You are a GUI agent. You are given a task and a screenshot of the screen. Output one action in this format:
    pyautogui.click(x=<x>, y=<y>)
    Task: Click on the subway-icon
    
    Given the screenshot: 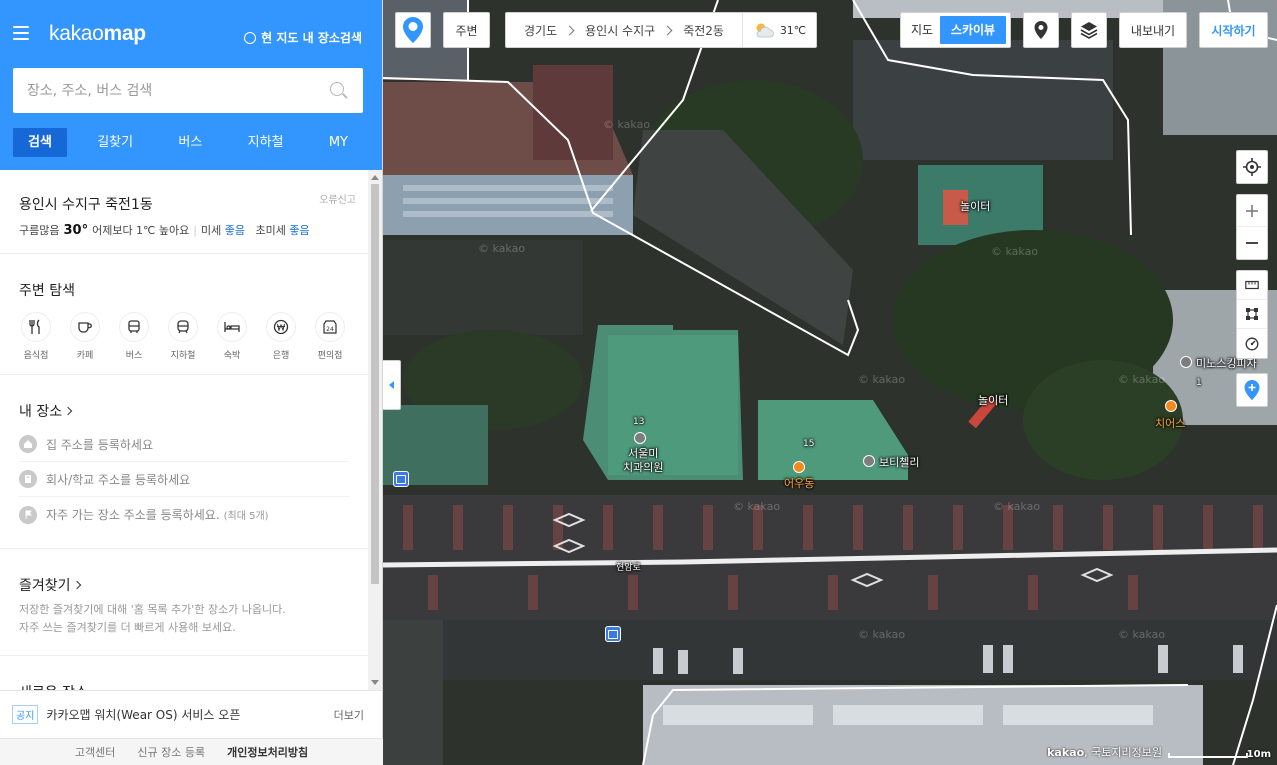 What is the action you would take?
    pyautogui.click(x=183, y=327)
    